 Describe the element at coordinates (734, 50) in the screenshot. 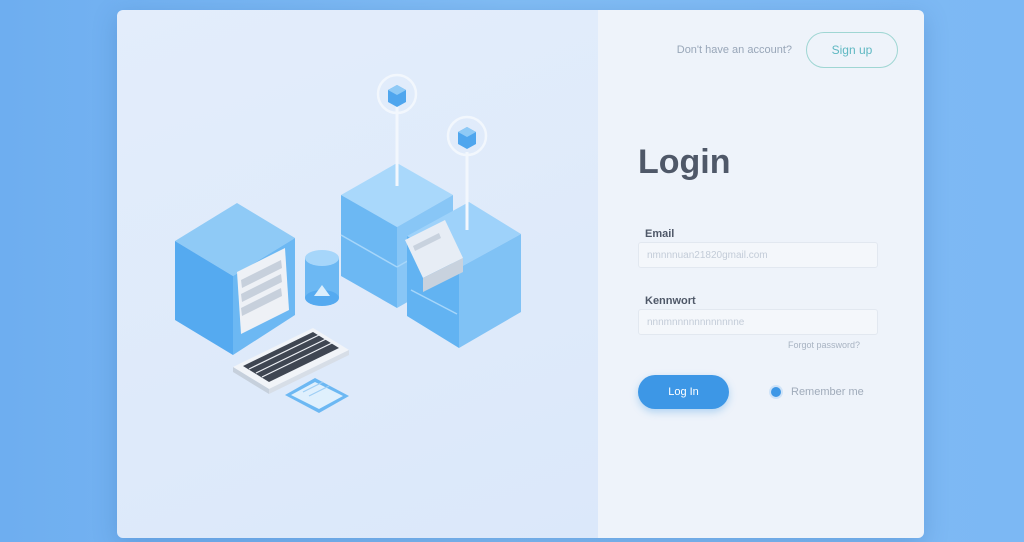

I see `signup-prompt: Don't have an account?` at that location.